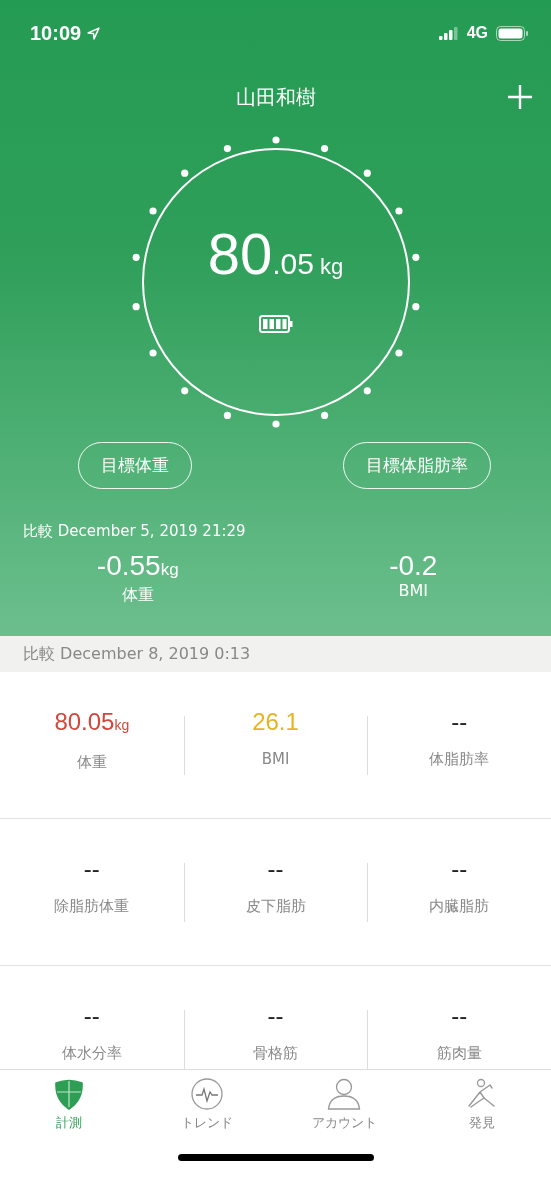 The image size is (551, 1192). What do you see at coordinates (459, 759) in the screenshot?
I see `metric-label: 体脂肪率` at bounding box center [459, 759].